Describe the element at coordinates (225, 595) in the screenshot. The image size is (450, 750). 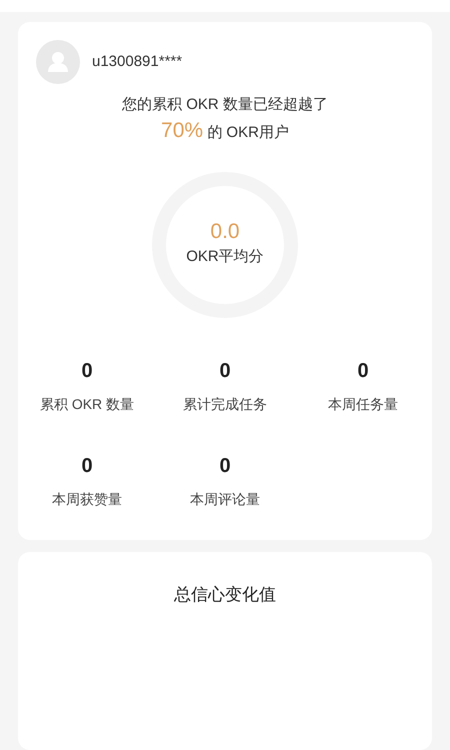
I see `confidence-title: 总信心变化值` at that location.